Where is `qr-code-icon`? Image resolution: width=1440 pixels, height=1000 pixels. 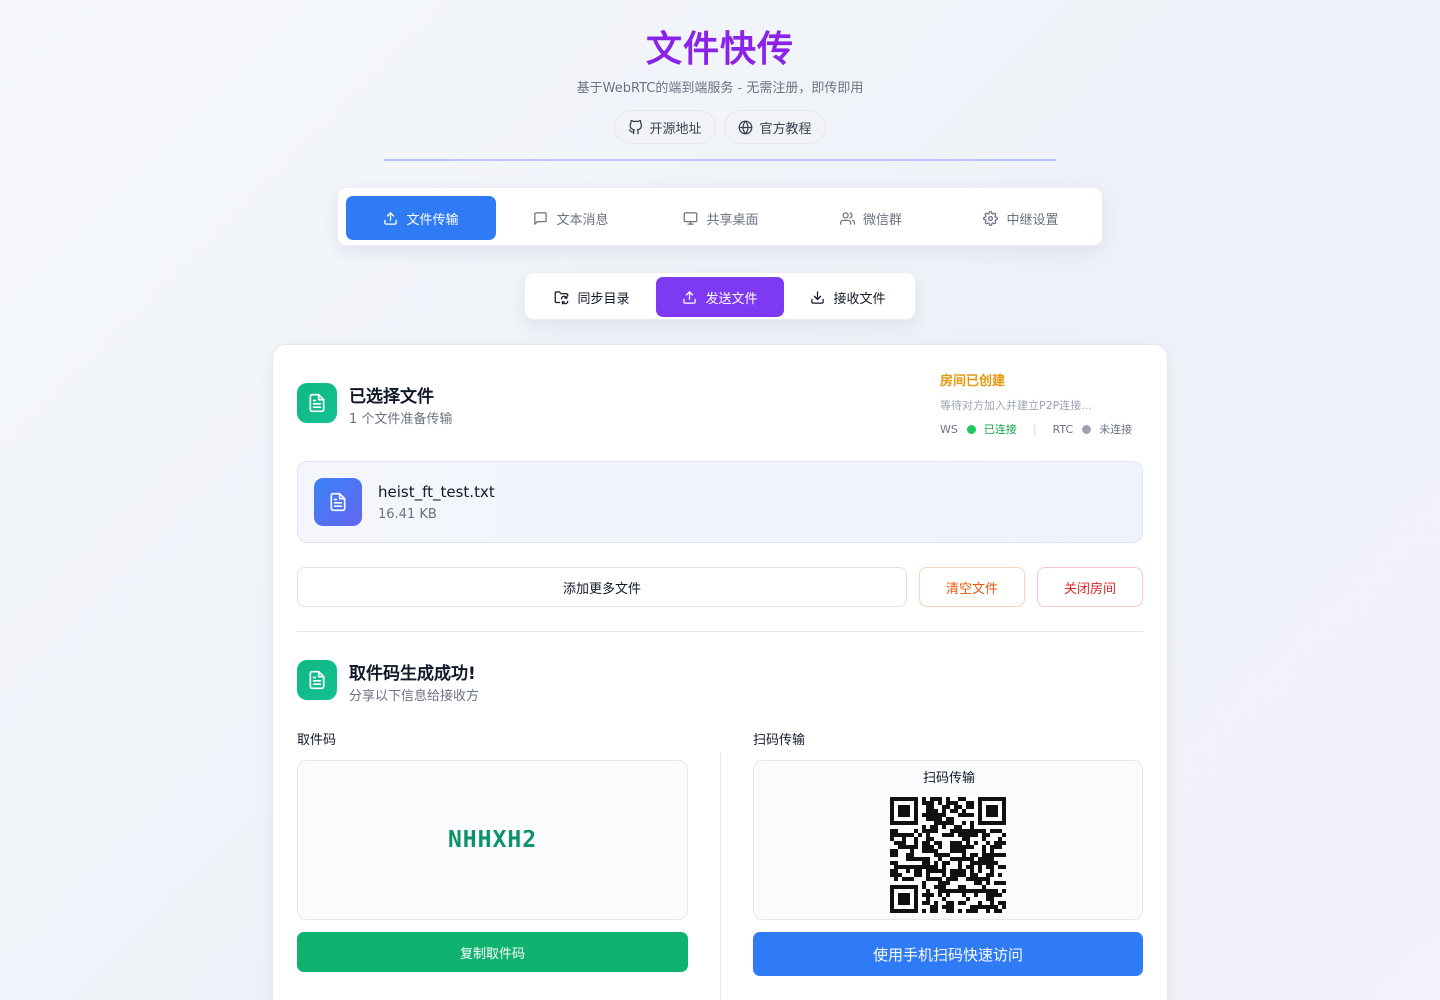 qr-code-icon is located at coordinates (948, 855).